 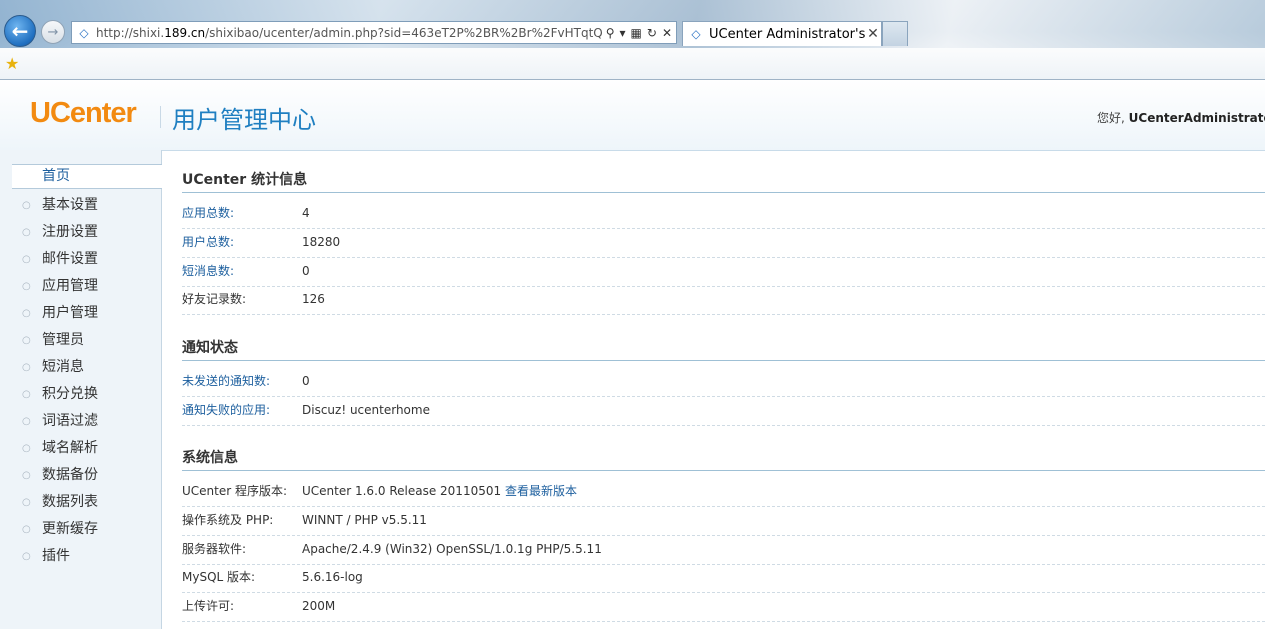 I want to click on stat-key: 应用总数:, so click(x=208, y=213).